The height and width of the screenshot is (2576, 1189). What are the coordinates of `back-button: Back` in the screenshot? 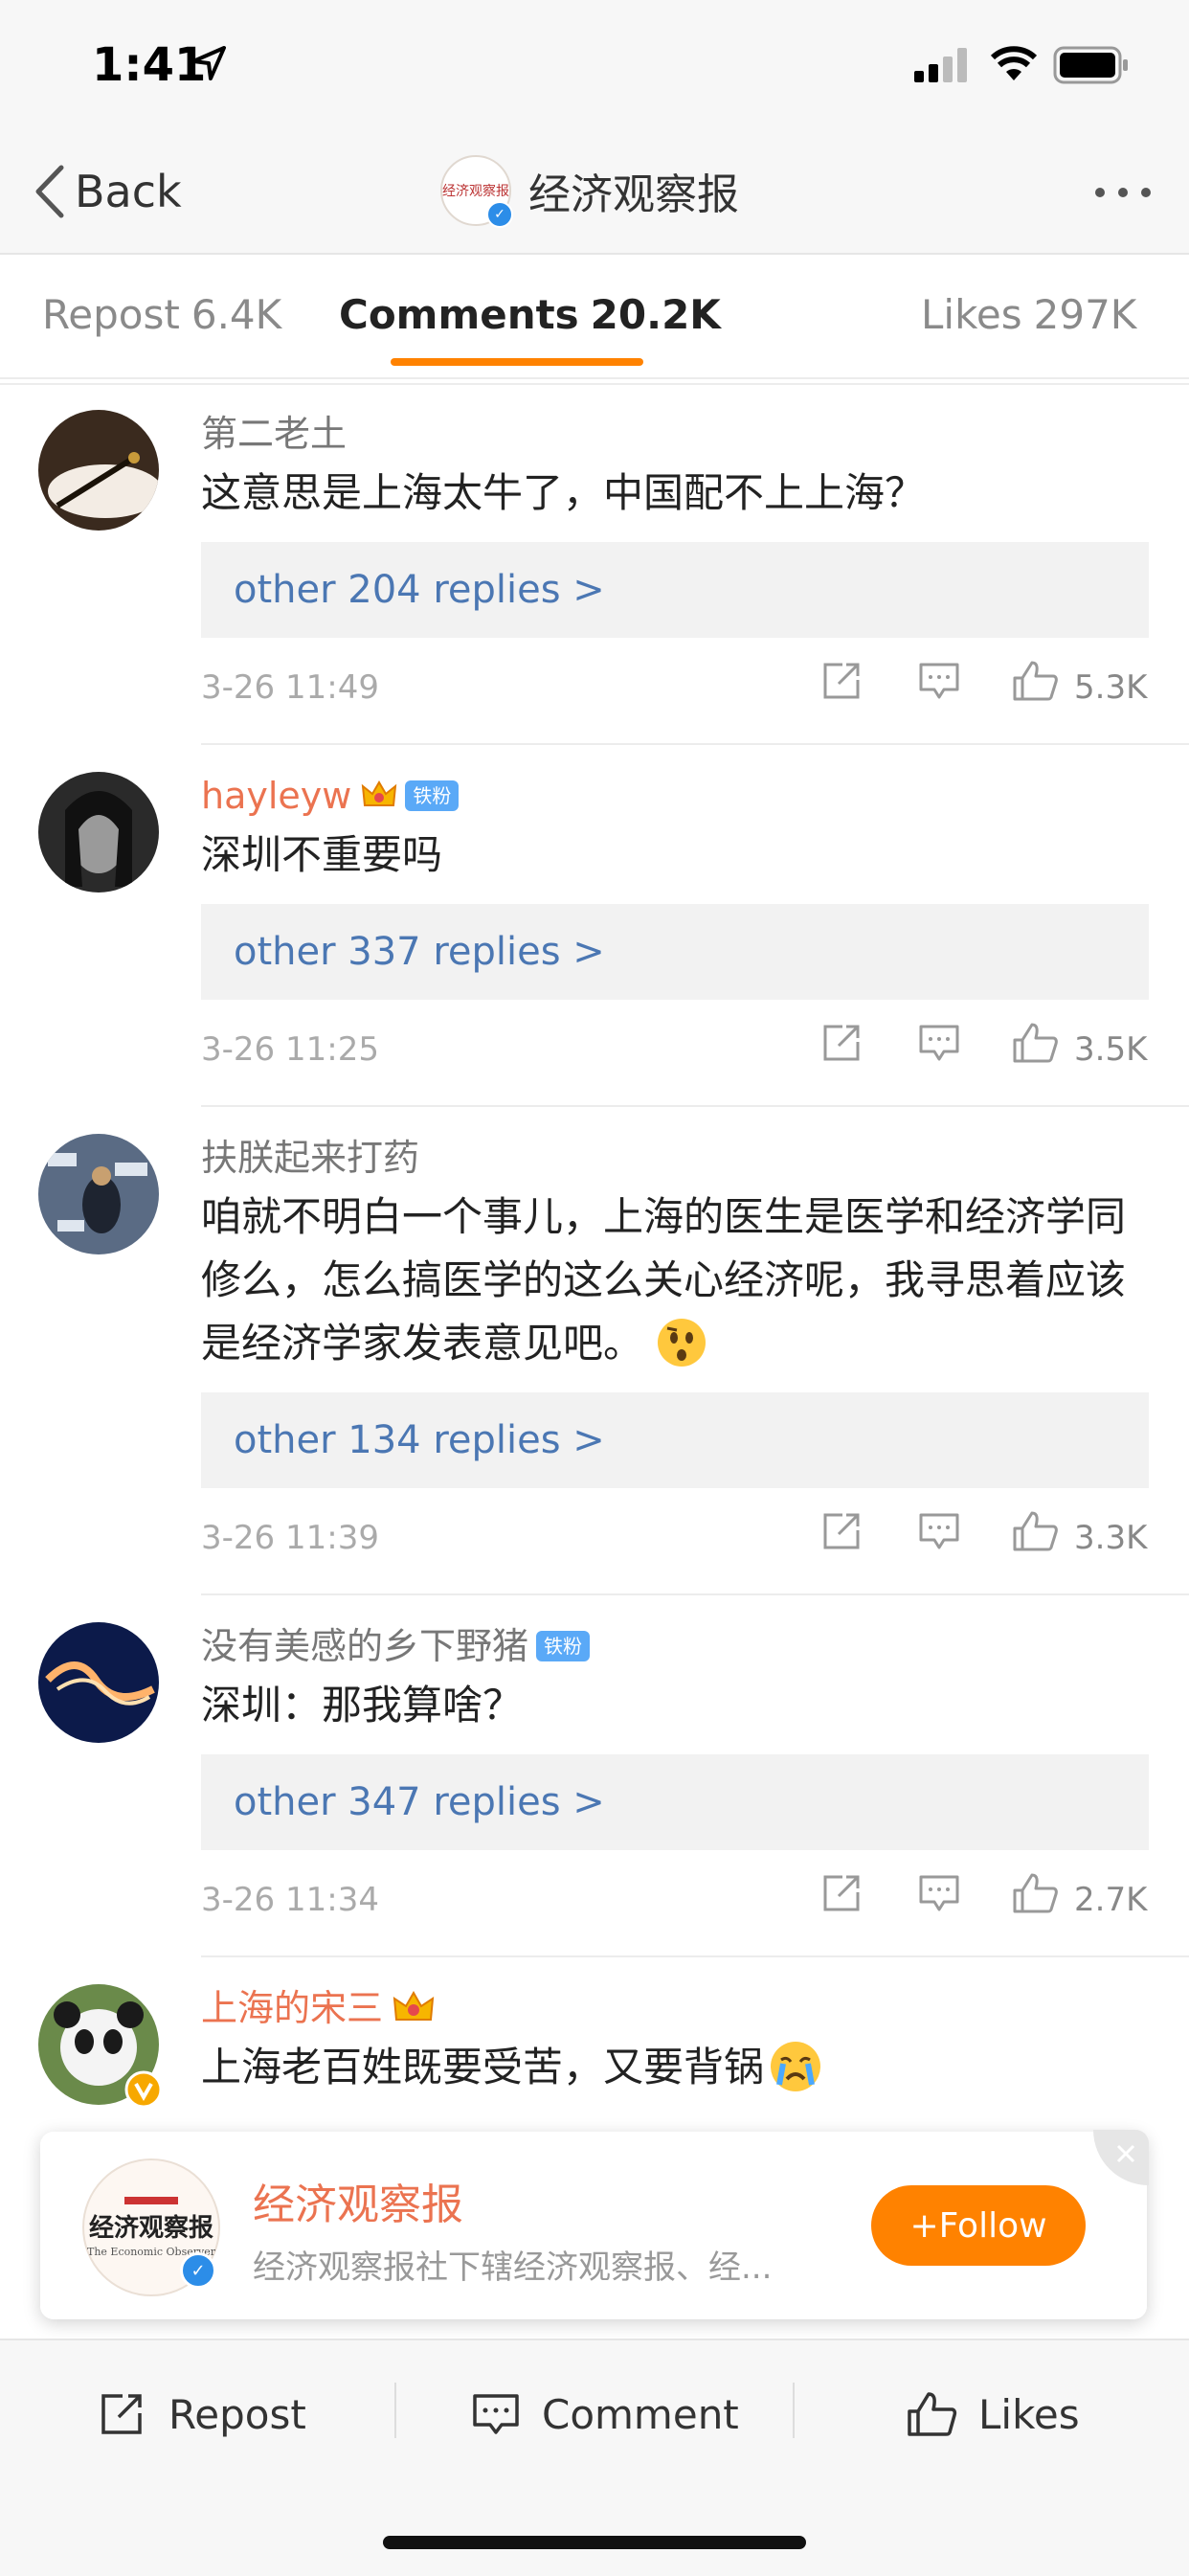 It's located at (107, 191).